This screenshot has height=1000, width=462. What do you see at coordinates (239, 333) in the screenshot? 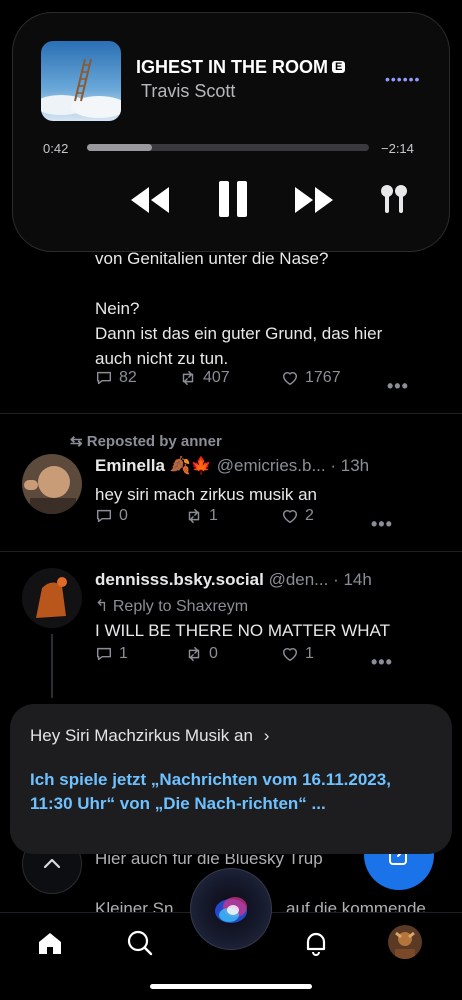
I see `post-text-line: Dann ist das ein guter Grund, das hier` at bounding box center [239, 333].